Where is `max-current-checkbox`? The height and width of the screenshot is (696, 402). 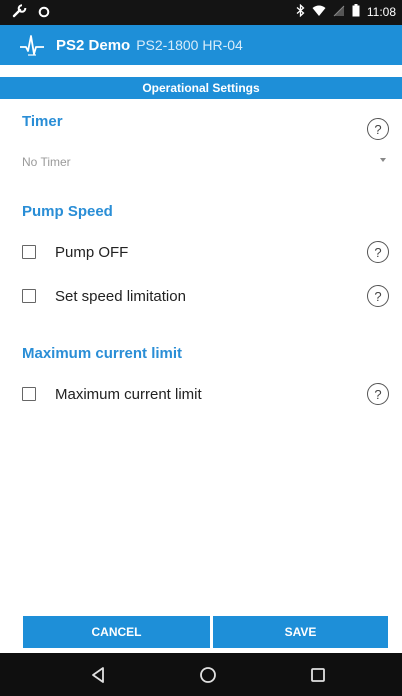 max-current-checkbox is located at coordinates (29, 394).